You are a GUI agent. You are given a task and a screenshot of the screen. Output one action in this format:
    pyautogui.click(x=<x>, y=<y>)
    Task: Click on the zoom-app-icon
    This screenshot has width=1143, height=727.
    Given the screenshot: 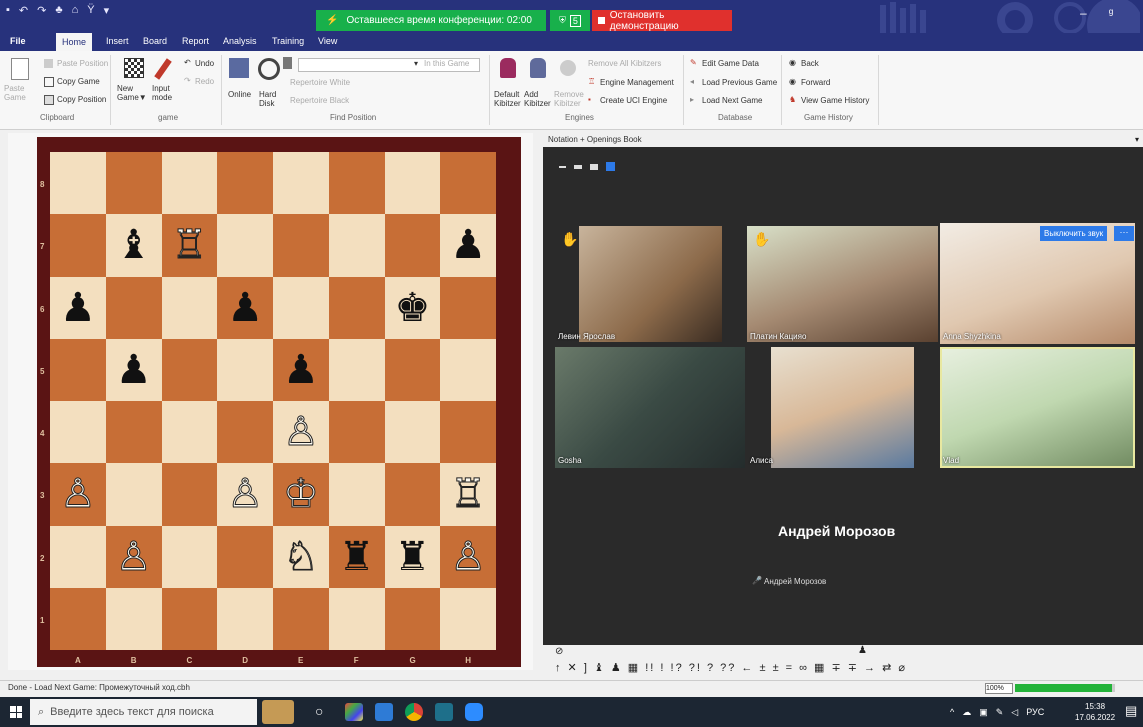 What is the action you would take?
    pyautogui.click(x=474, y=712)
    